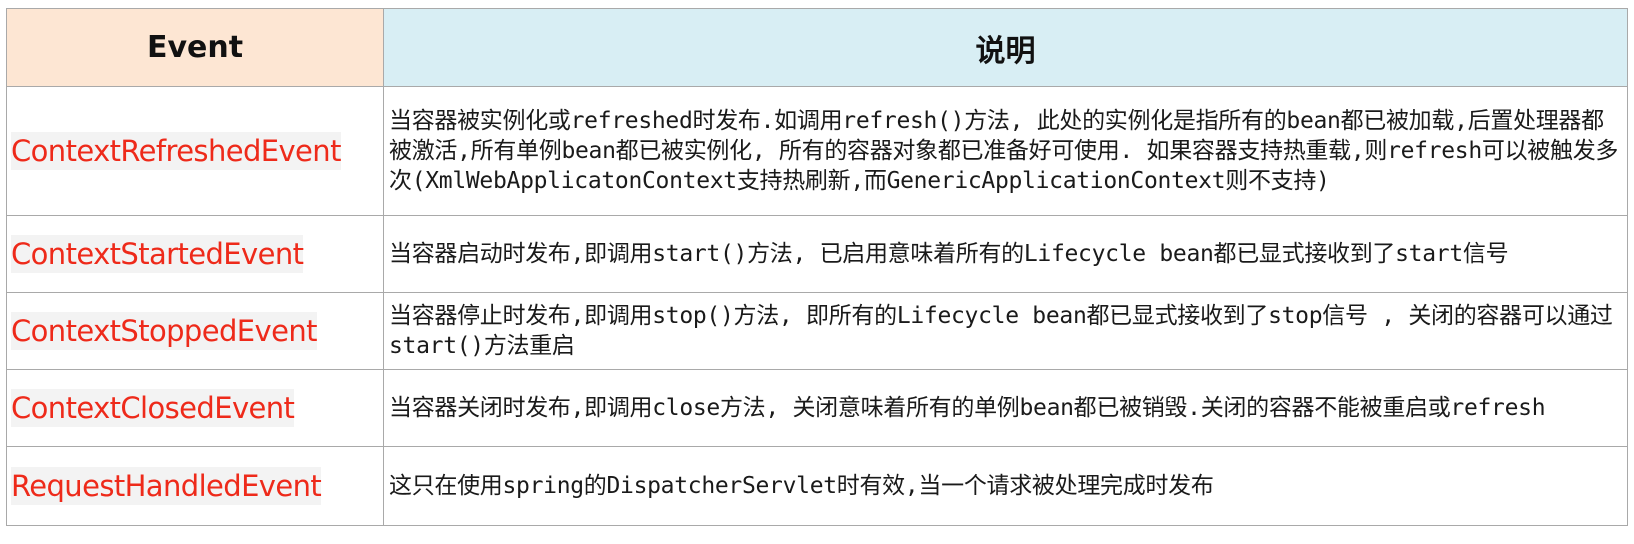  I want to click on event-name-cell: ContextStoppedEvent, so click(195, 331).